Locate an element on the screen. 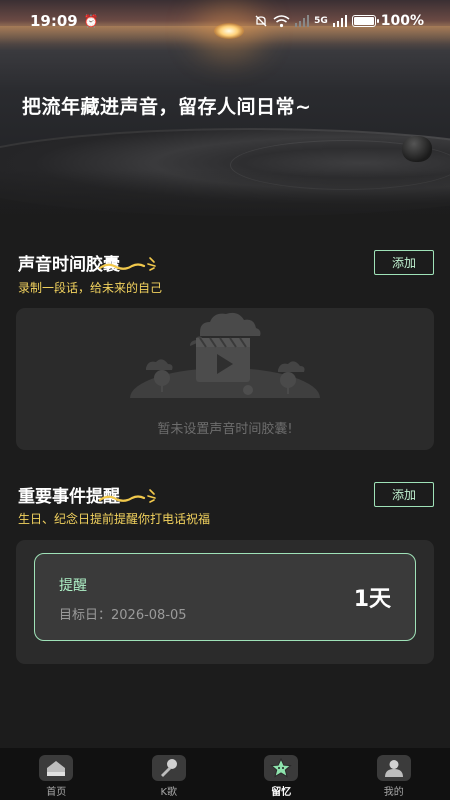 The width and height of the screenshot is (450, 800). status-time: 19:09 is located at coordinates (54, 21).